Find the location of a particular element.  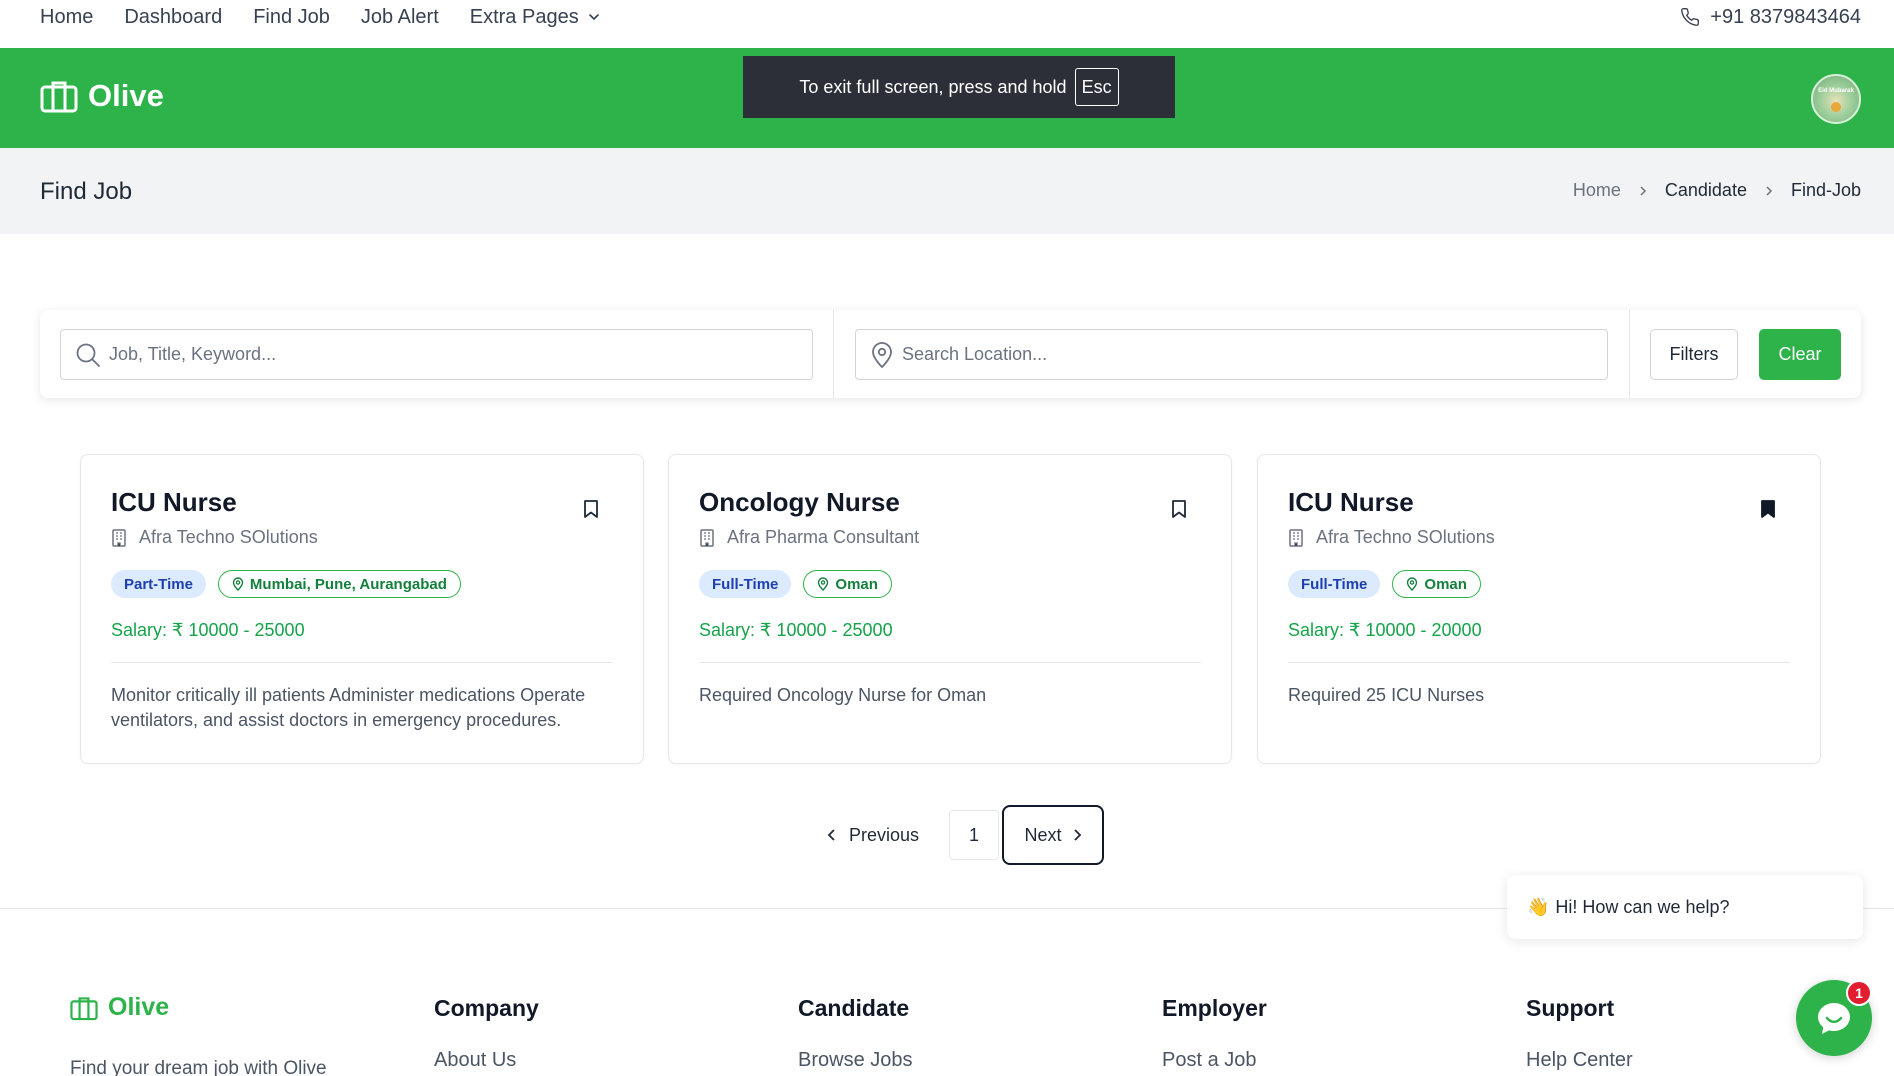

previous-label: Previous is located at coordinates (884, 834).